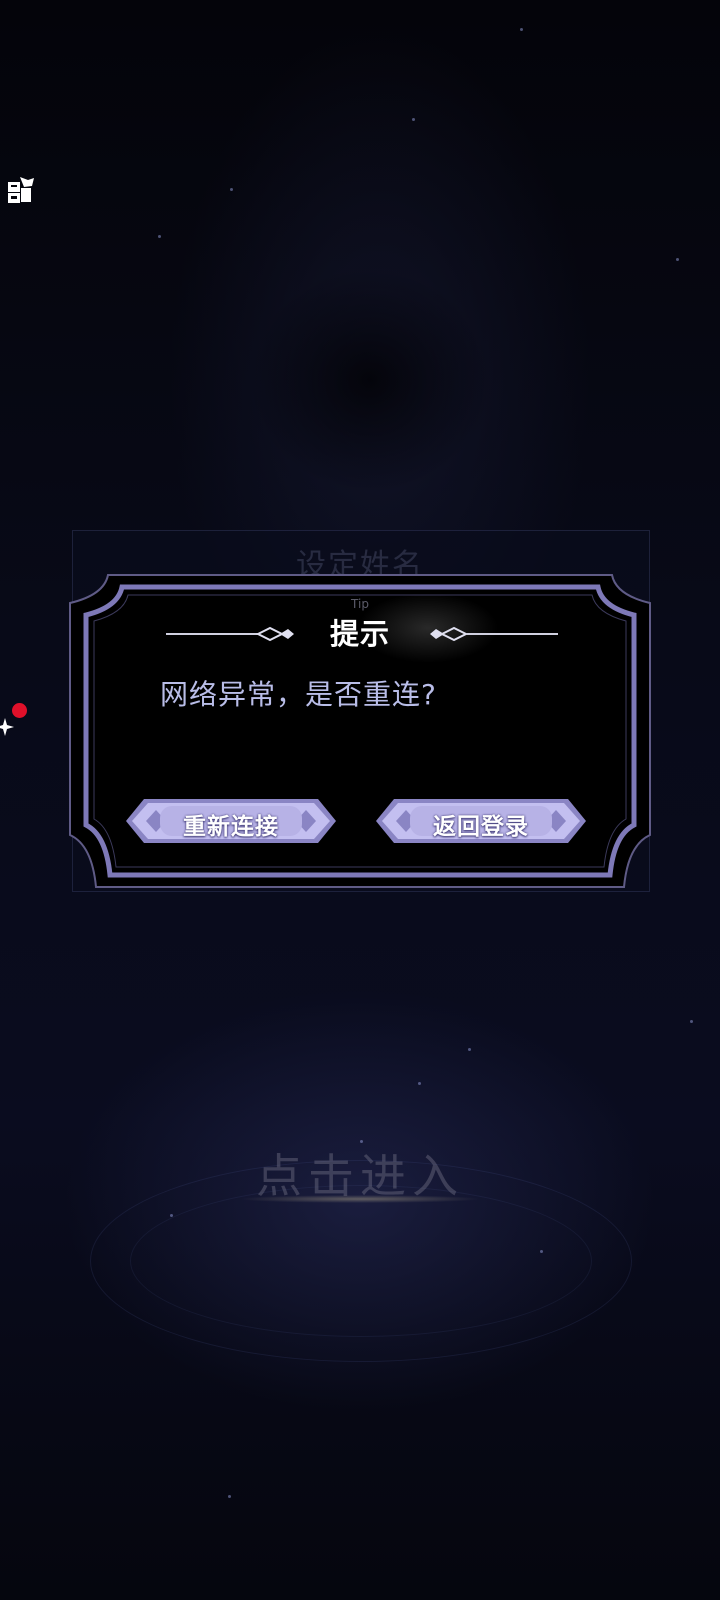 This screenshot has width=720, height=1600. I want to click on character-silhouette, so click(370, 380).